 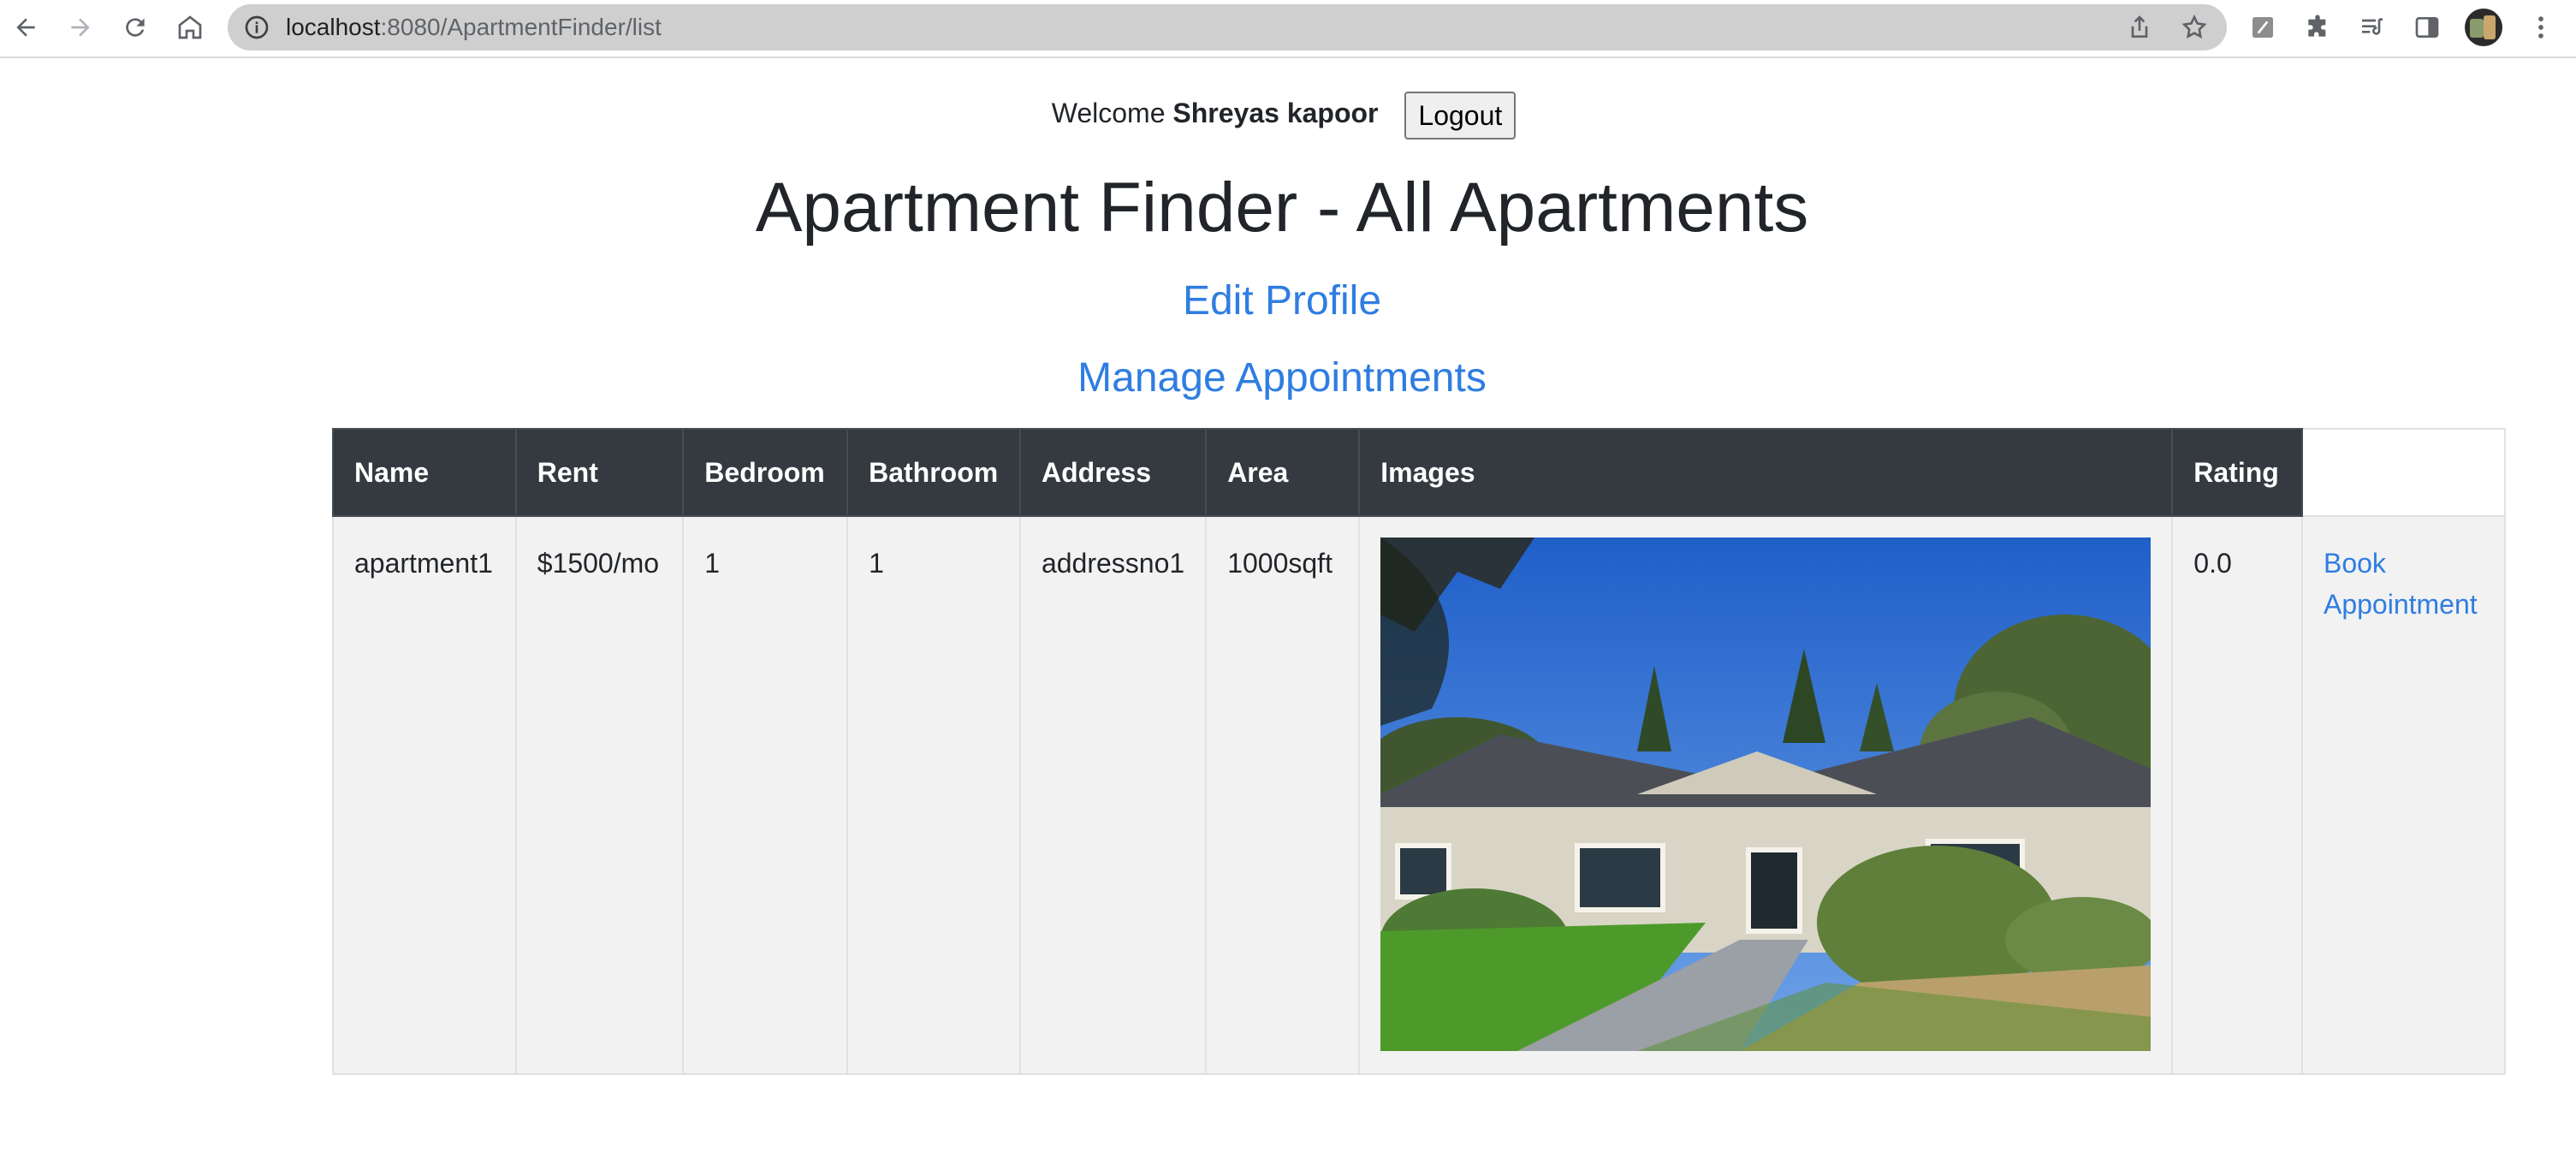 I want to click on column-header-bedroom: Bedroom, so click(x=765, y=472).